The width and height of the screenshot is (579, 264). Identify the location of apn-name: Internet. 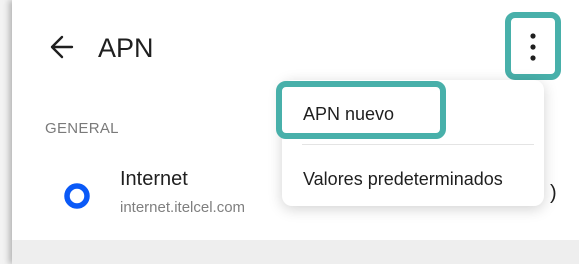
(154, 179).